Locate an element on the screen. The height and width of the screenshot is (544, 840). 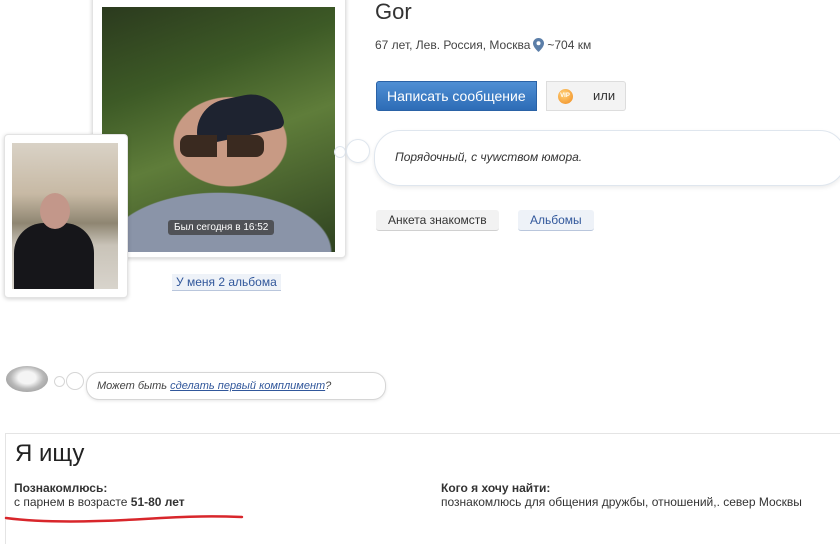
profile-name: Gor is located at coordinates (393, 12).